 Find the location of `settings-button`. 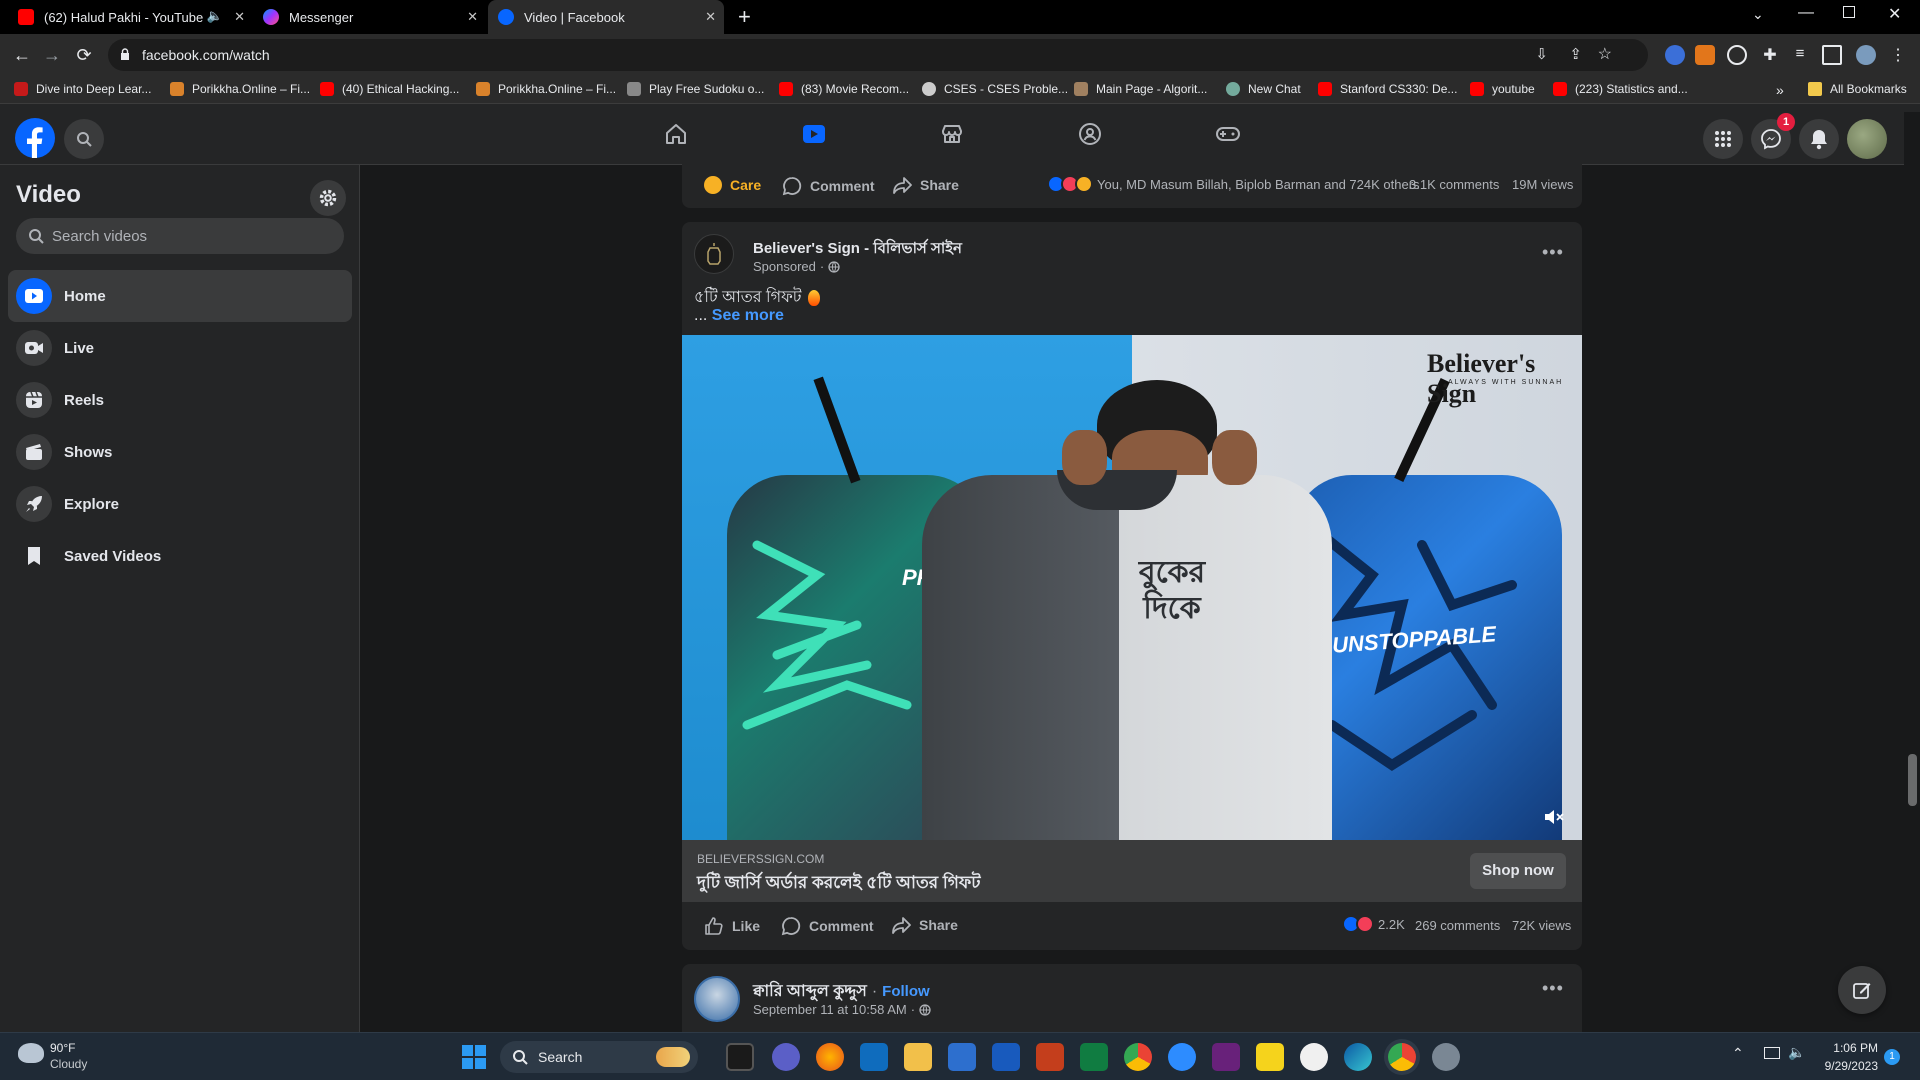

settings-button is located at coordinates (328, 198).